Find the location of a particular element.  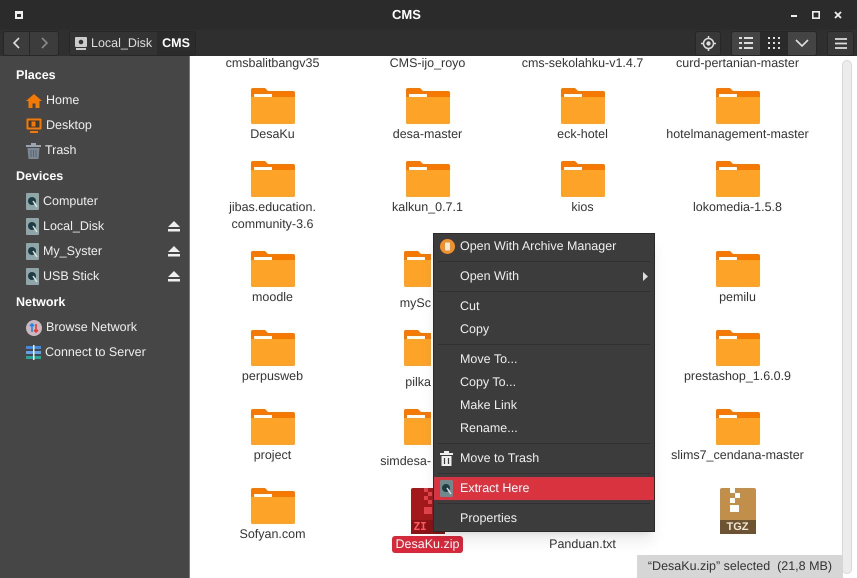

server-icon is located at coordinates (33, 352).